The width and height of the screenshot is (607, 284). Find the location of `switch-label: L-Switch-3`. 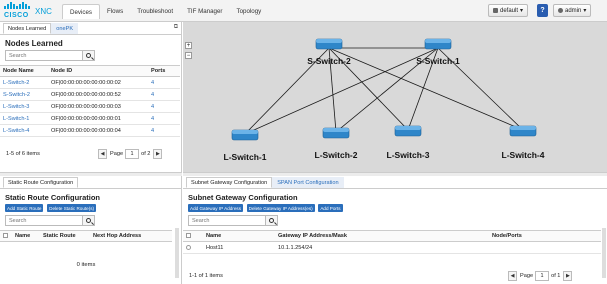

switch-label: L-Switch-3 is located at coordinates (408, 155).